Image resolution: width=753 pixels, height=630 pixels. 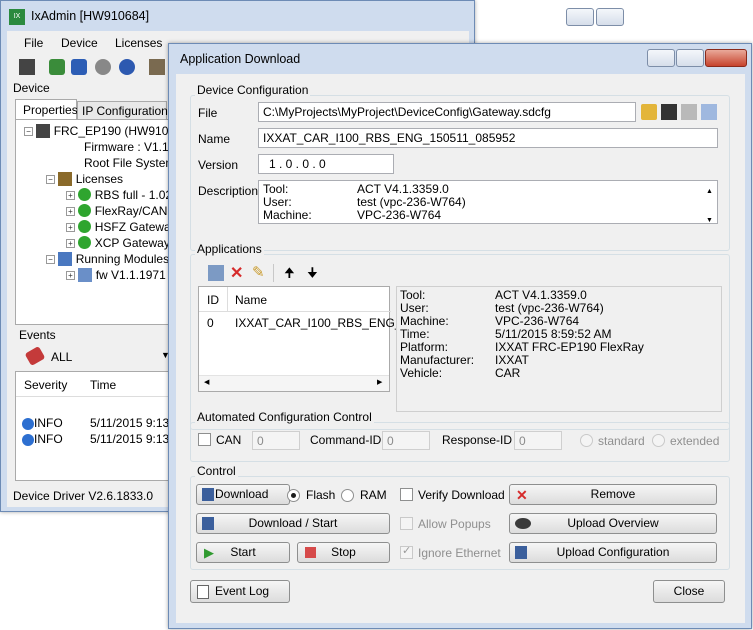 I want to click on upload-config-label: Upload Configuration, so click(x=613, y=552).